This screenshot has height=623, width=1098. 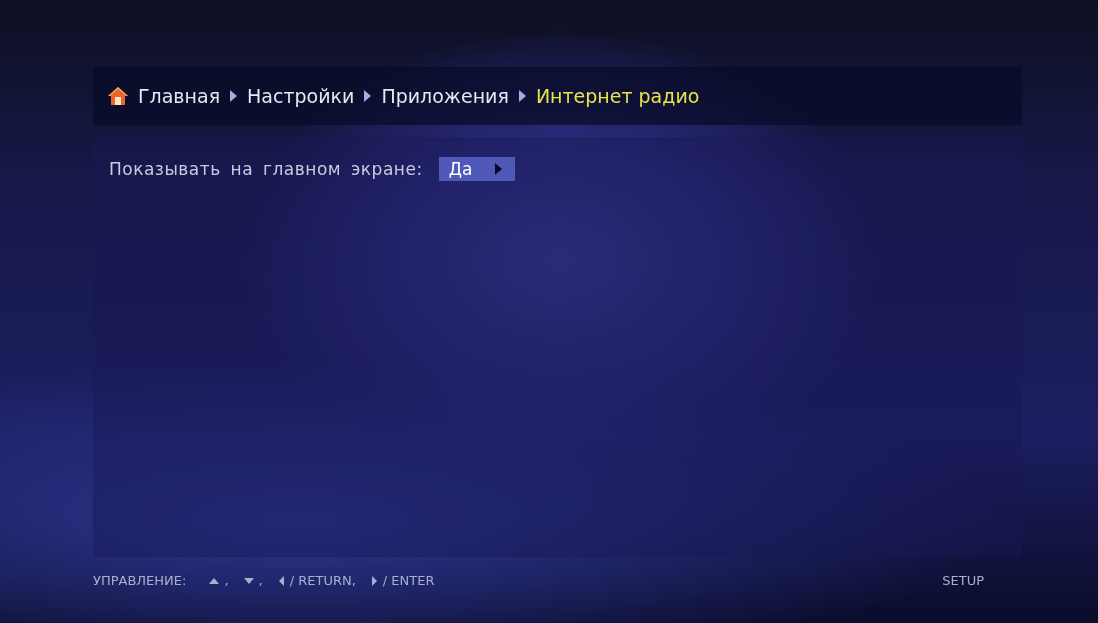 What do you see at coordinates (140, 580) in the screenshot?
I see `controls-label: УПРАВЛЕНИЕ:` at bounding box center [140, 580].